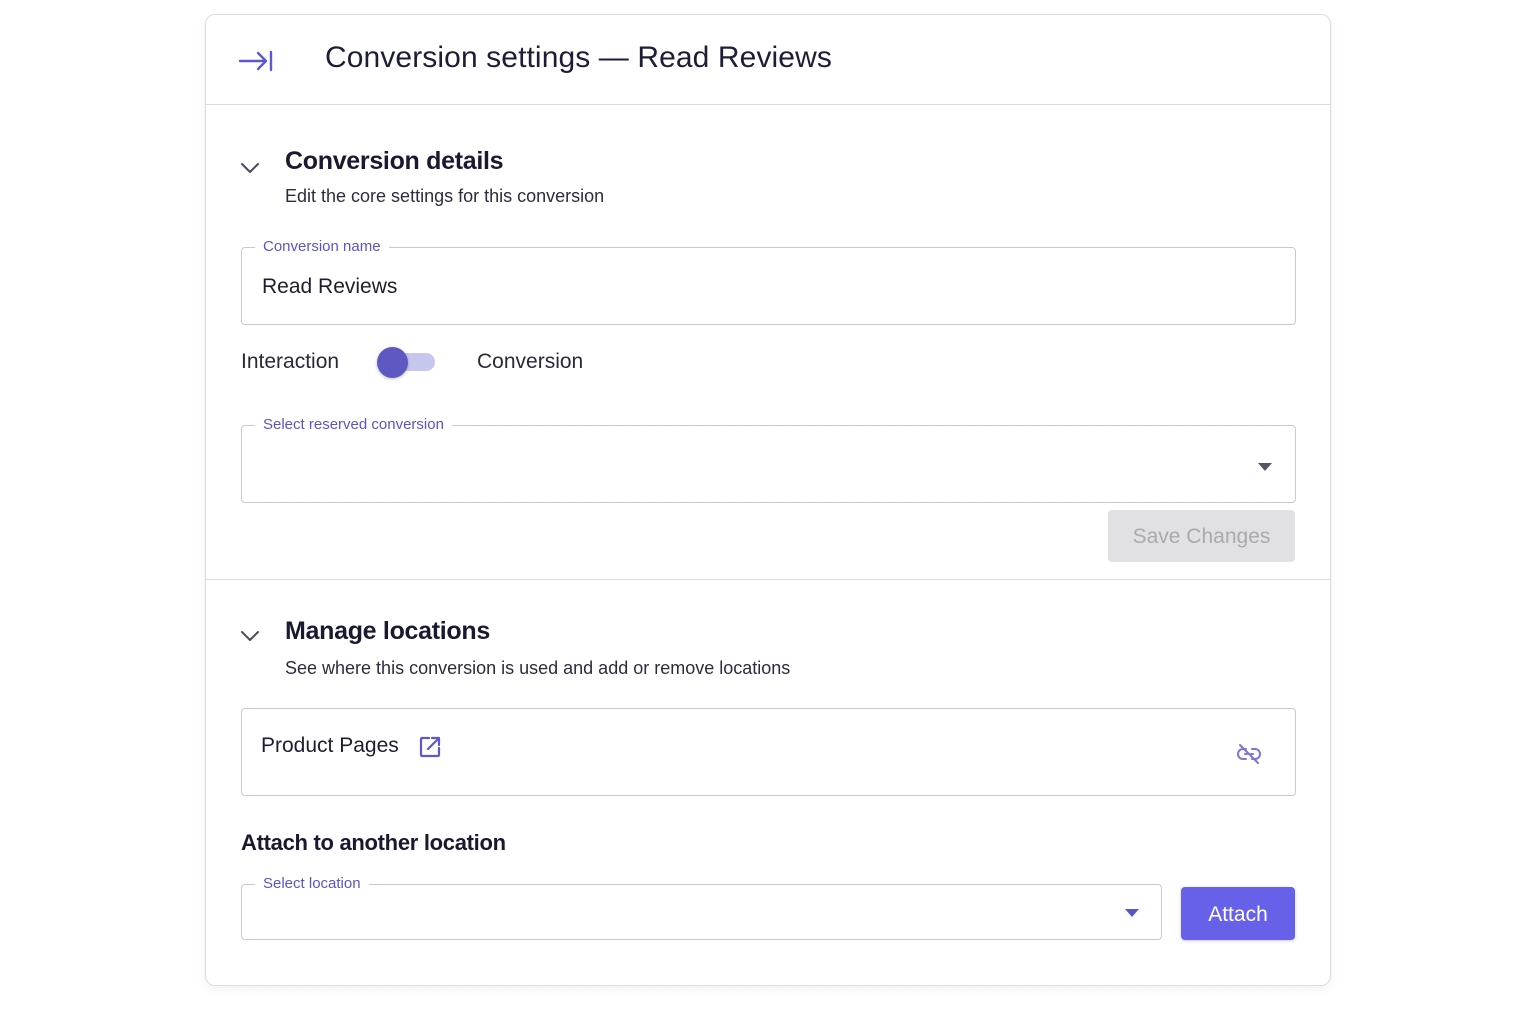 Image resolution: width=1536 pixels, height=1024 pixels. What do you see at coordinates (768, 459) in the screenshot?
I see `reserved-conversion-select: Select reserved conversion` at bounding box center [768, 459].